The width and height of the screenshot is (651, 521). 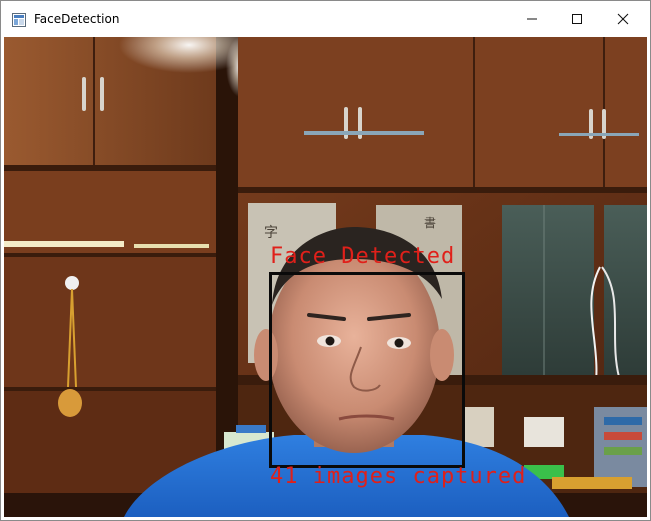 I want to click on close-button, so click(x=623, y=19).